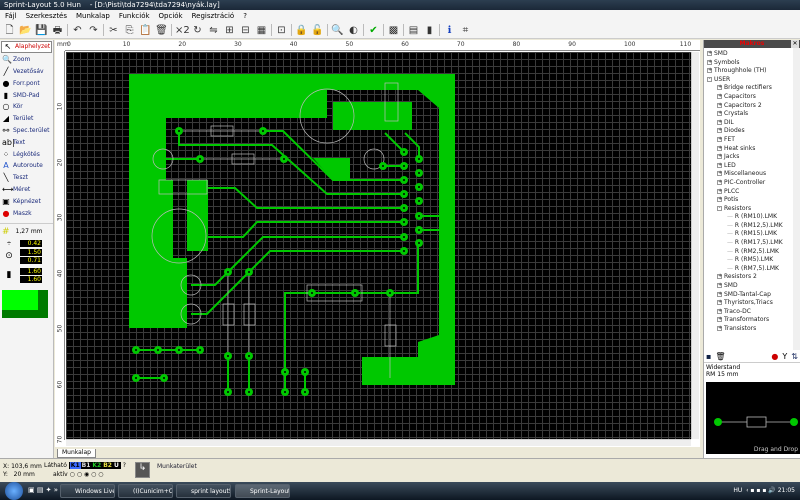 The height and width of the screenshot is (500, 800). Describe the element at coordinates (752, 114) in the screenshot. I see `tree-item: + Crystals` at that location.